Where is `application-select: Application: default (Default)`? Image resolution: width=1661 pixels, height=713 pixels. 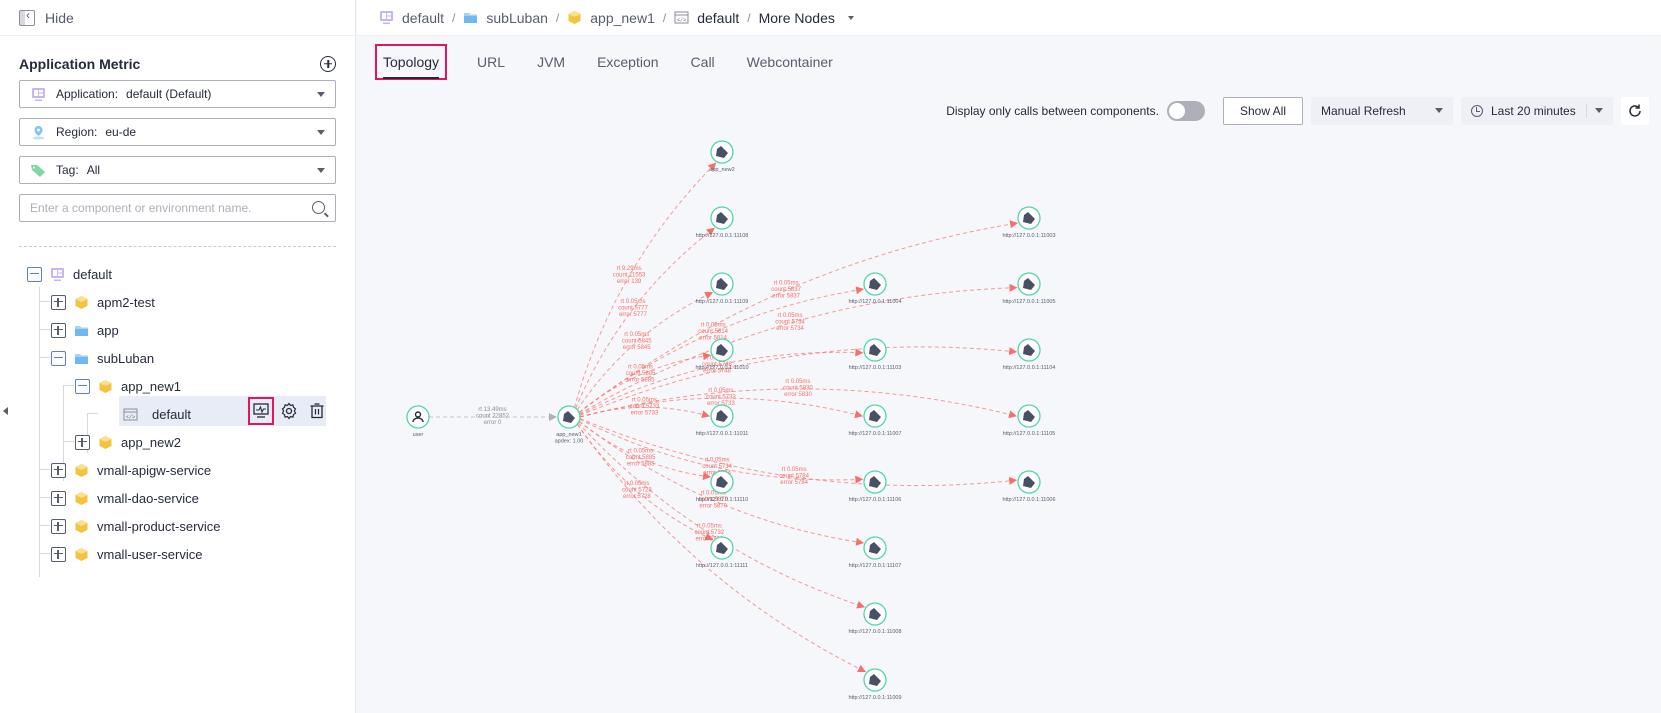 application-select: Application: default (Default) is located at coordinates (177, 94).